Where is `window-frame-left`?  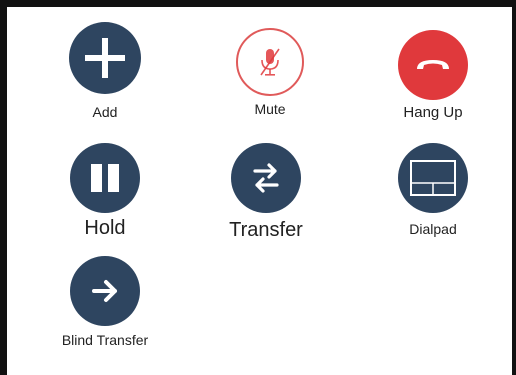
window-frame-left is located at coordinates (3, 191).